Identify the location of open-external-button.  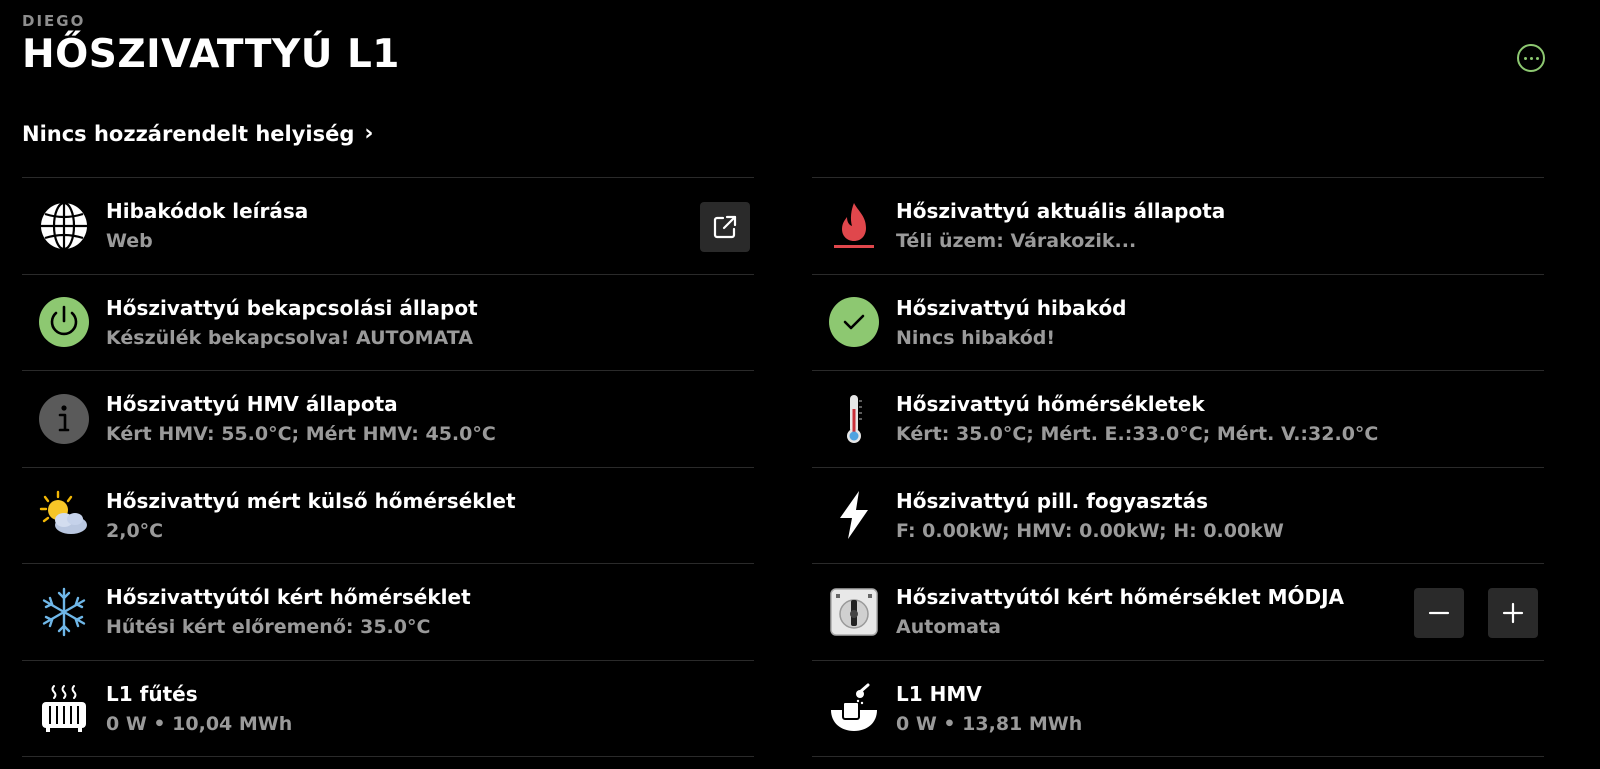
(725, 227).